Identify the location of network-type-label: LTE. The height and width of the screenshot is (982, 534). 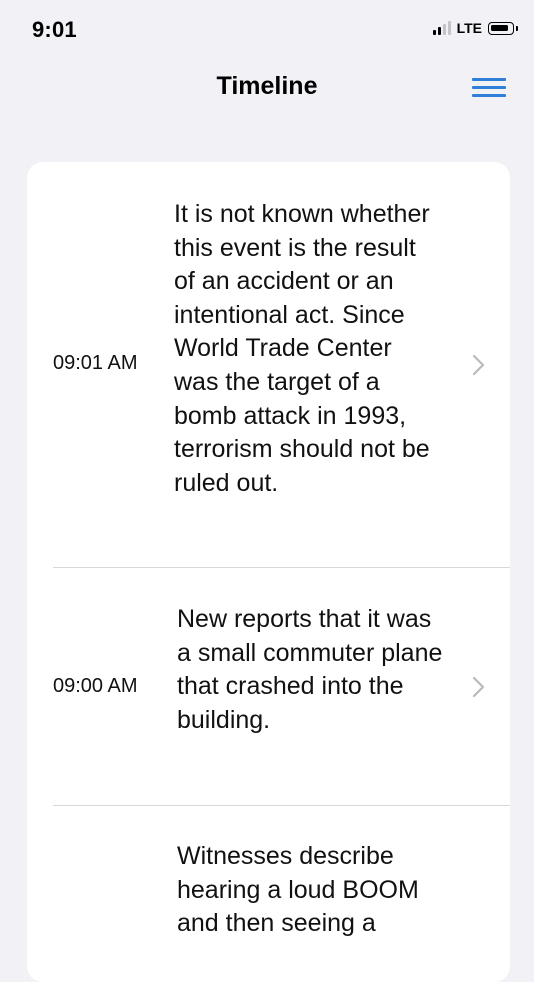
(469, 28).